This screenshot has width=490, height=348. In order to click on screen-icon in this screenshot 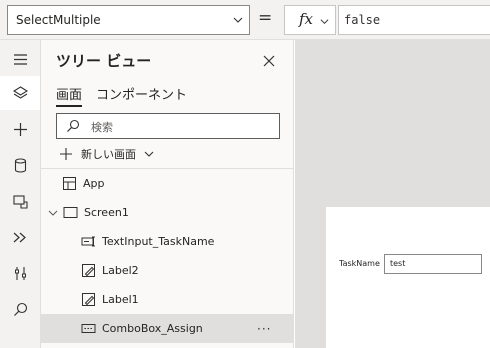, I will do `click(70, 212)`.